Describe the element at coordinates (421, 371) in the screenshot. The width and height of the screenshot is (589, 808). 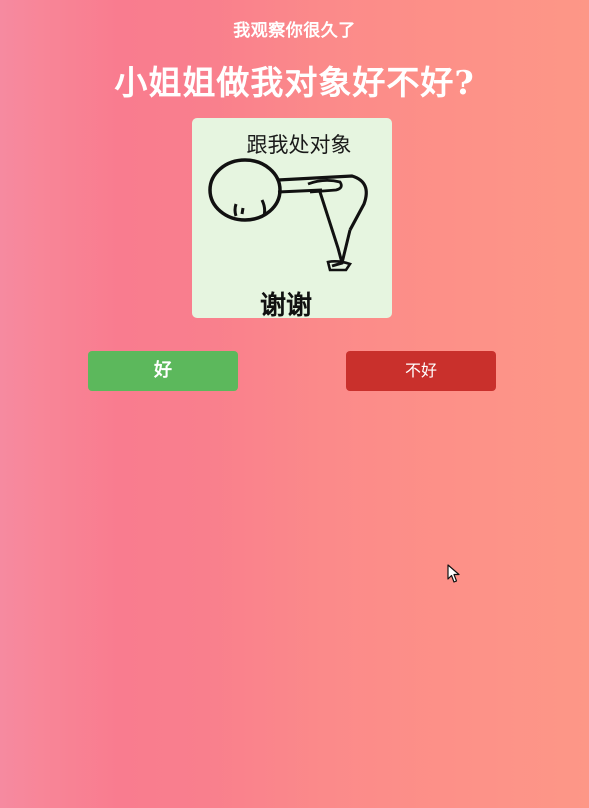
I see `no-button: 不好` at that location.